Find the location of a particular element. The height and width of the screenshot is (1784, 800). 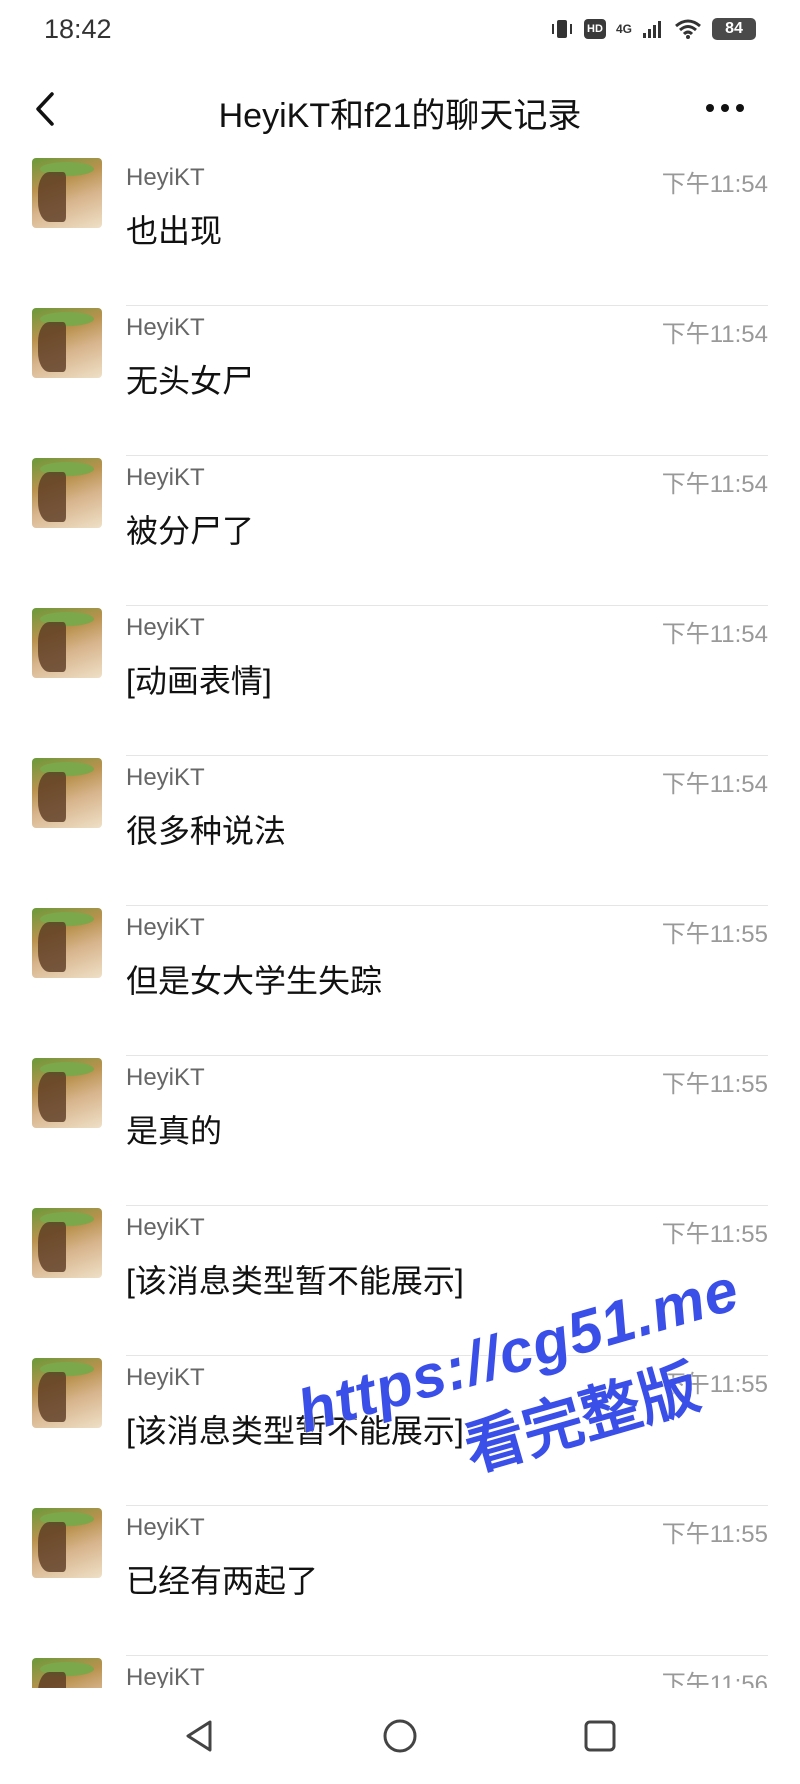

message-text: 已经有两起了 is located at coordinates (222, 1581).